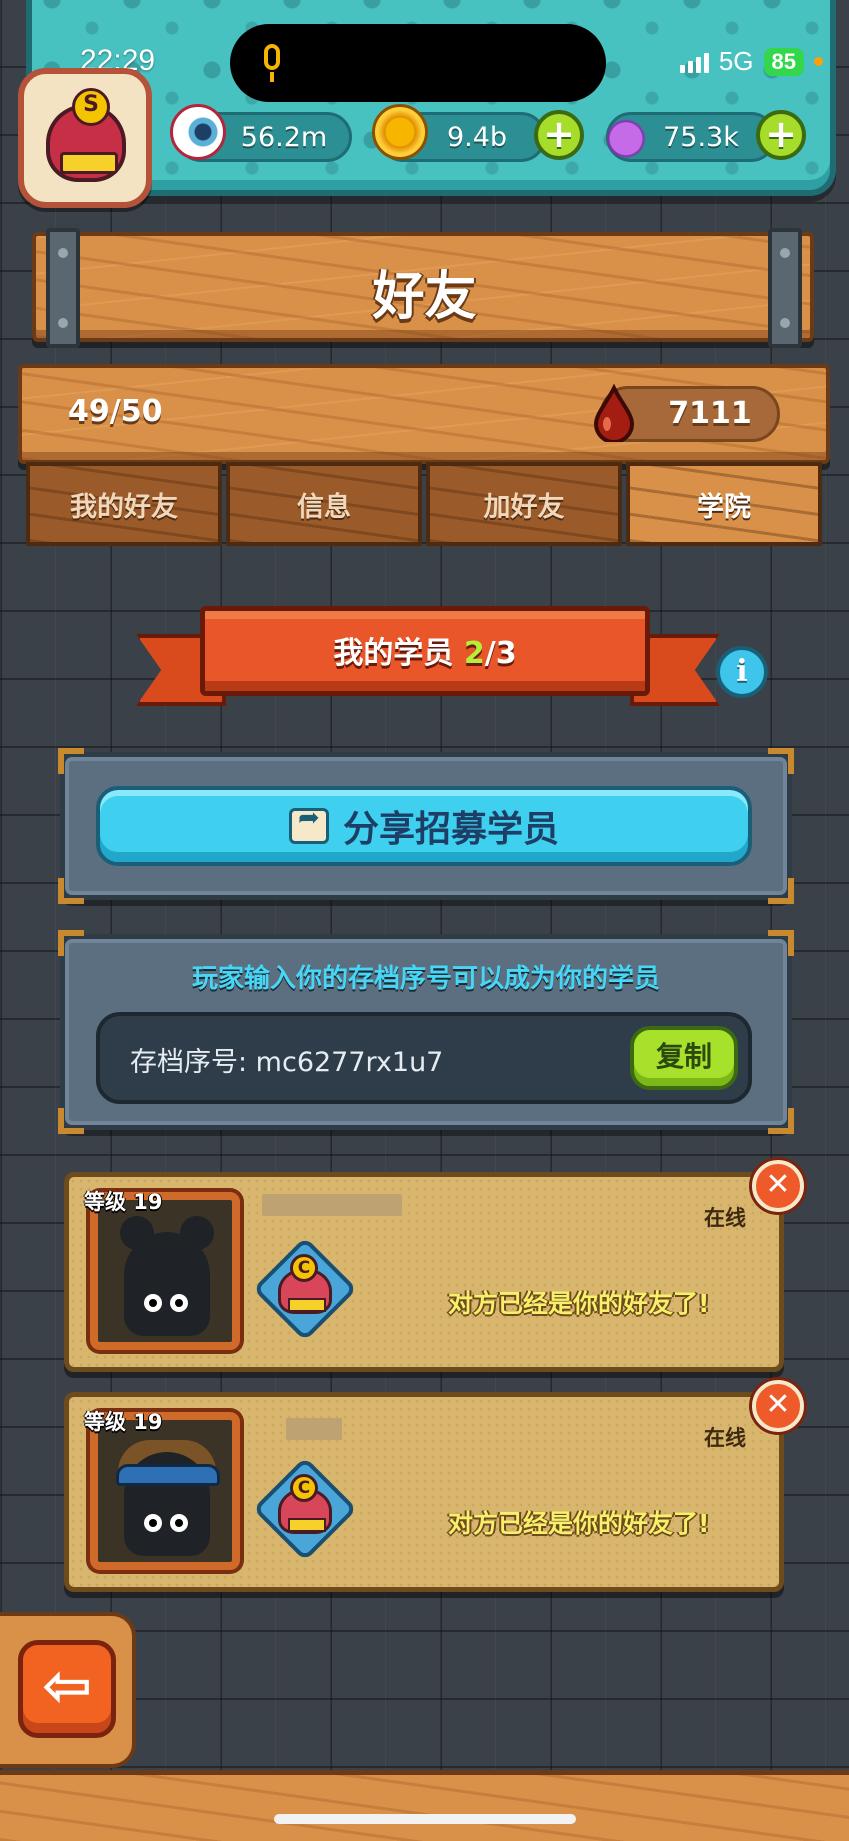 This screenshot has width=849, height=1841. What do you see at coordinates (559, 135) in the screenshot?
I see `add-coins-button: +` at bounding box center [559, 135].